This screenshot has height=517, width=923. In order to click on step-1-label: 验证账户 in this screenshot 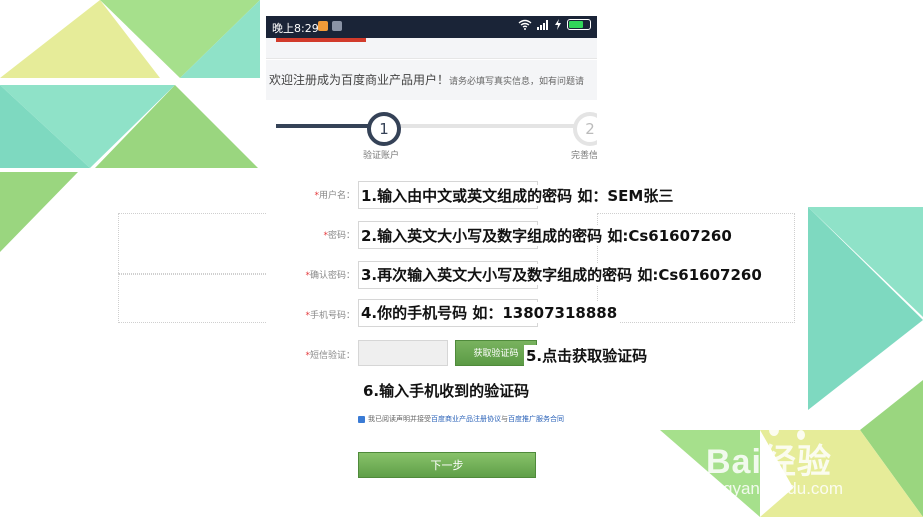, I will do `click(381, 156)`.